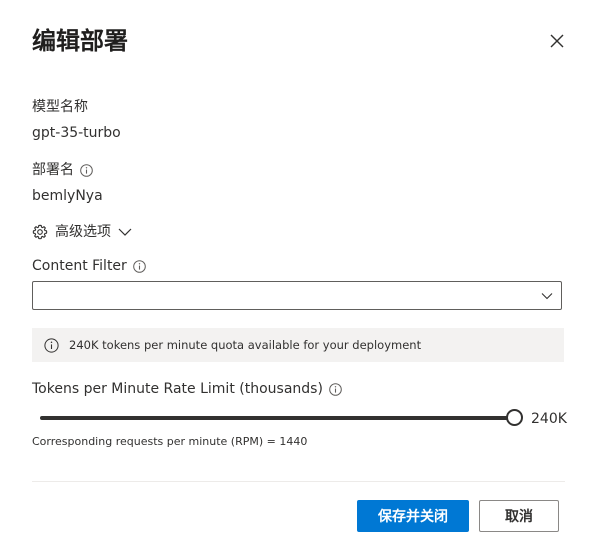 This screenshot has width=593, height=555. Describe the element at coordinates (298, 481) in the screenshot. I see `footer-divider` at that location.